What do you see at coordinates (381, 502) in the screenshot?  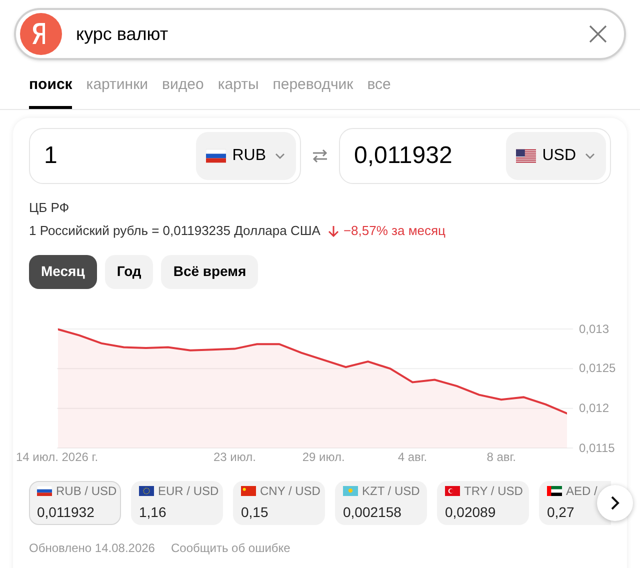 I see `currency-pair-card: KZT / USD 0,002158` at bounding box center [381, 502].